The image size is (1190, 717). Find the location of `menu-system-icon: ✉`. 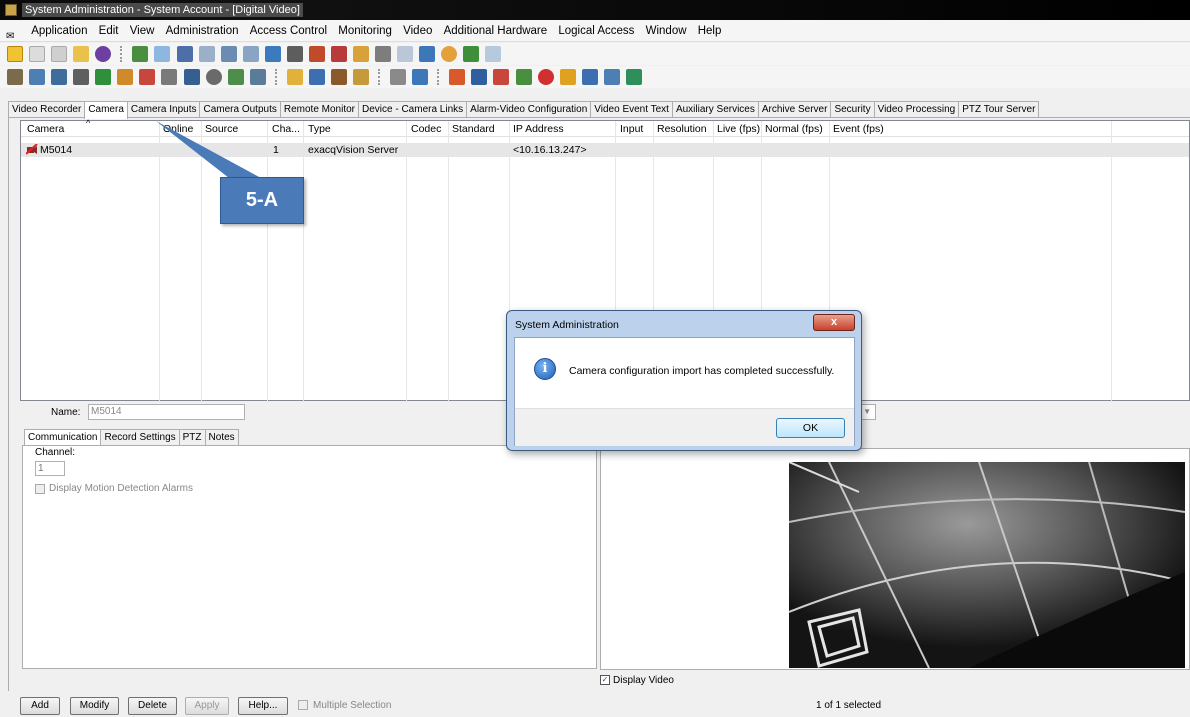

menu-system-icon: ✉ is located at coordinates (14, 34).